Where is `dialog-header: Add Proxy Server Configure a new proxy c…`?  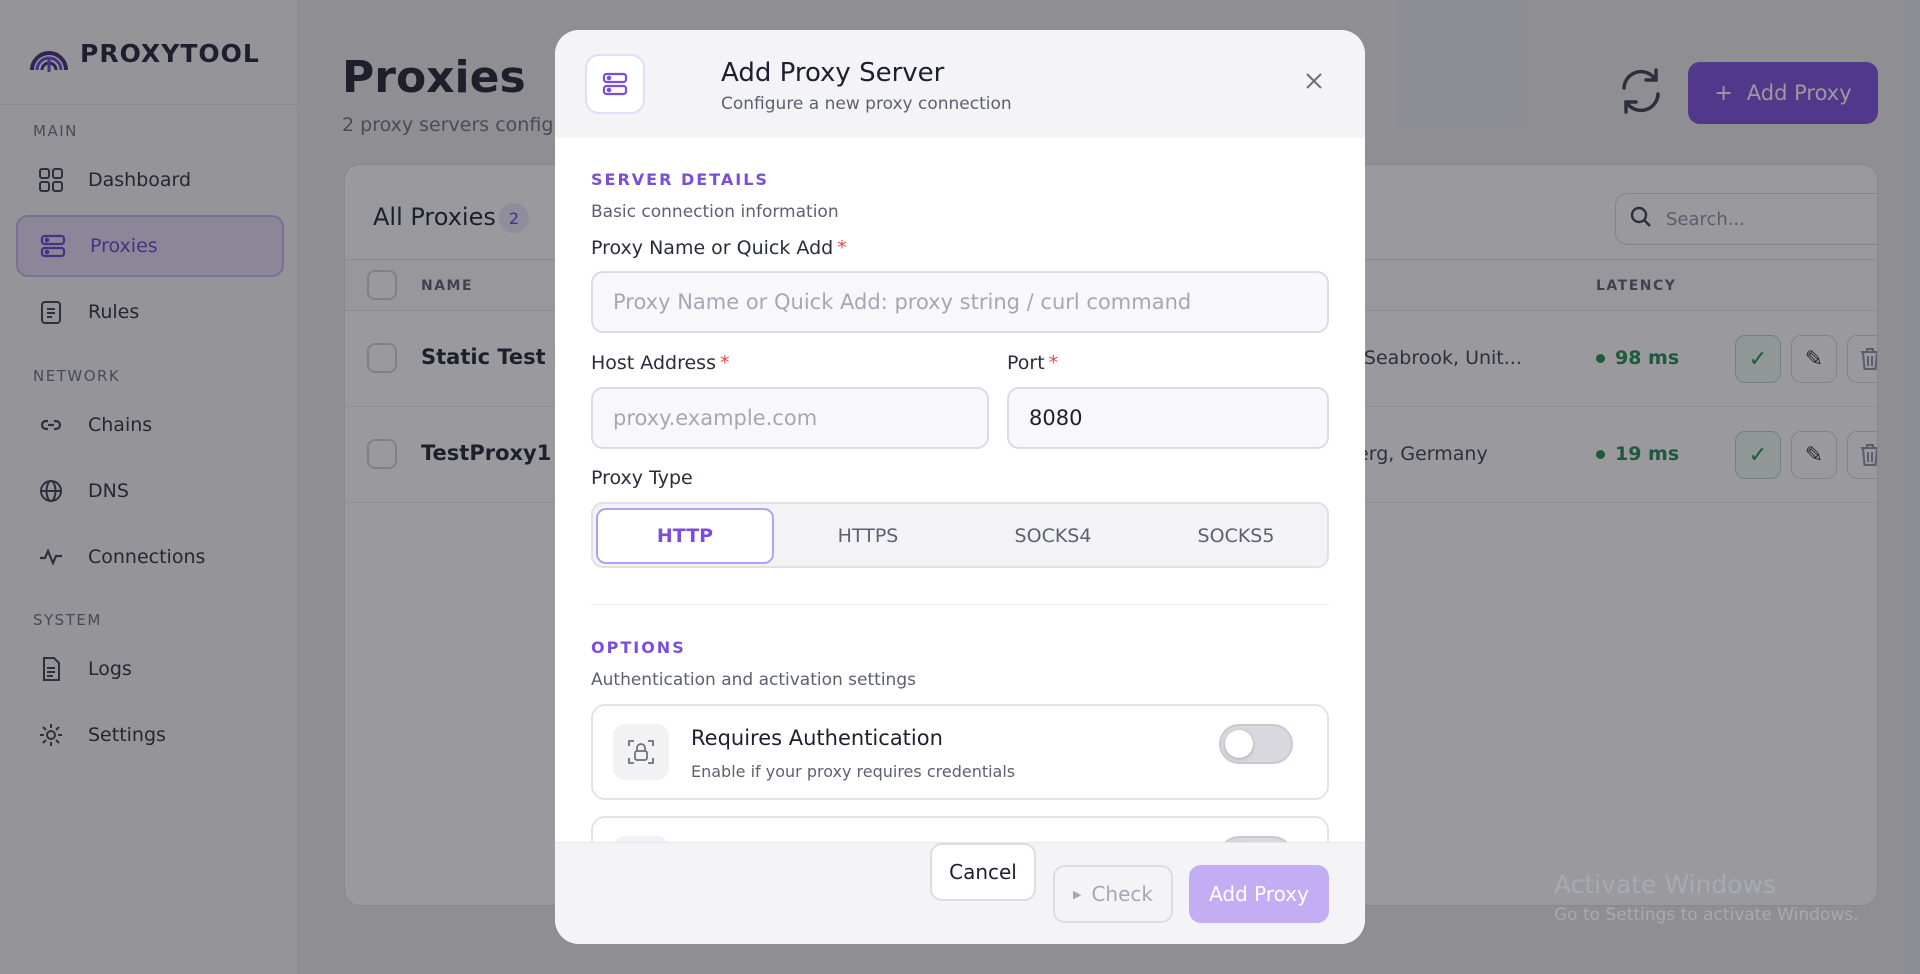
dialog-header: Add Proxy Server Configure a new proxy c… is located at coordinates (960, 84).